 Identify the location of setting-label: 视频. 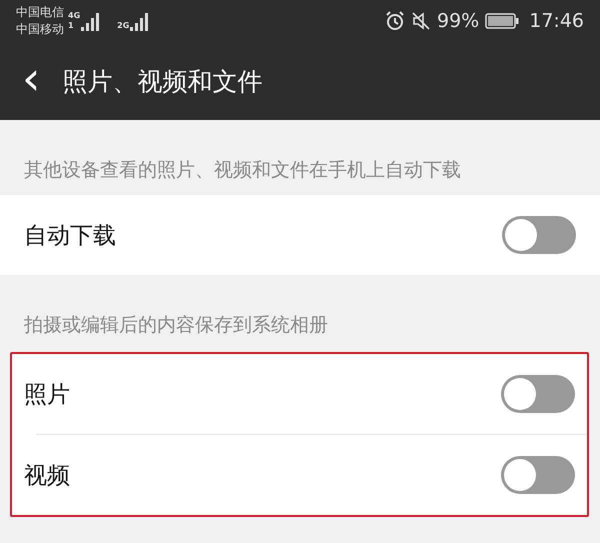
(47, 476).